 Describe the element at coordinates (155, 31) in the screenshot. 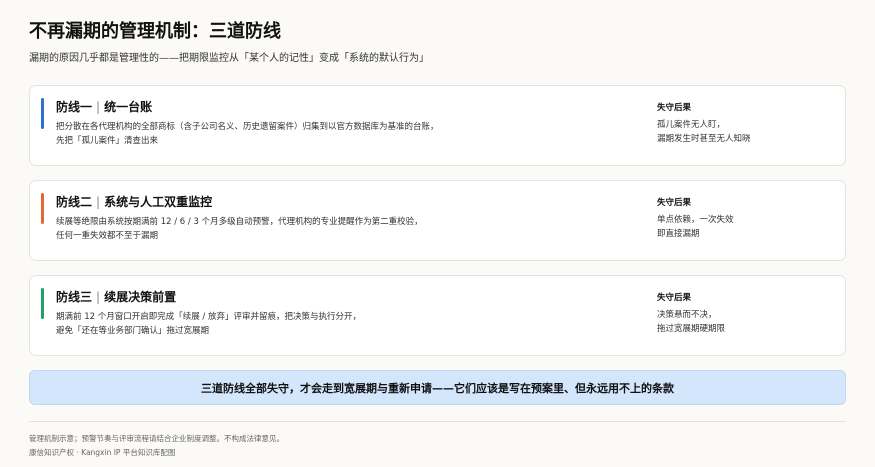

I see `page-title: 不再漏期的管理机制：三道防线` at that location.